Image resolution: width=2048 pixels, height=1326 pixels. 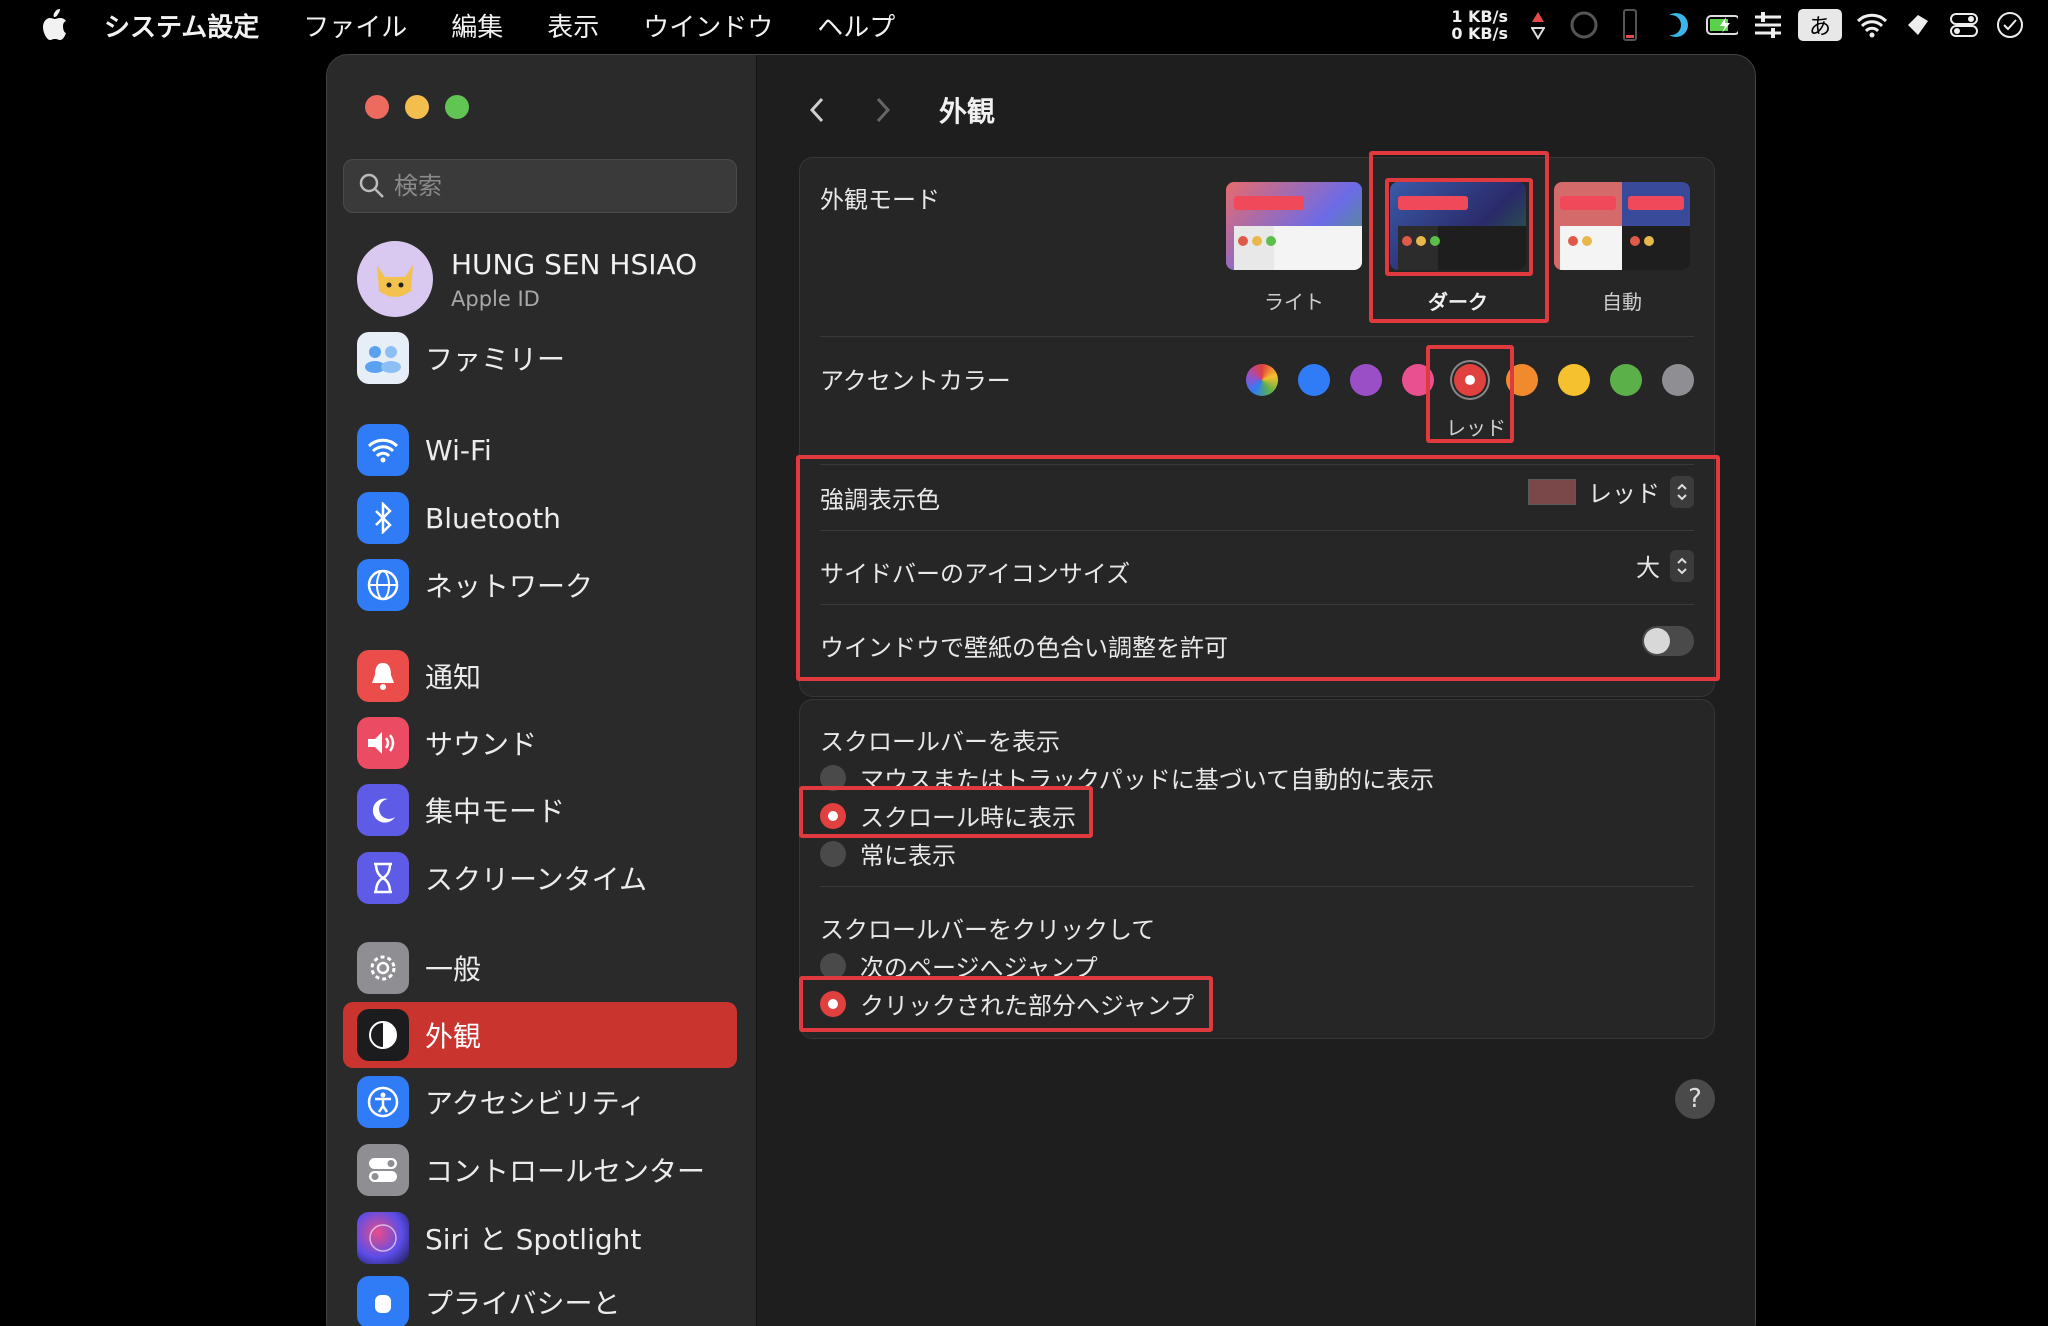 What do you see at coordinates (540, 1170) in the screenshot?
I see `sidebar-item-control-center: コントロールセンター` at bounding box center [540, 1170].